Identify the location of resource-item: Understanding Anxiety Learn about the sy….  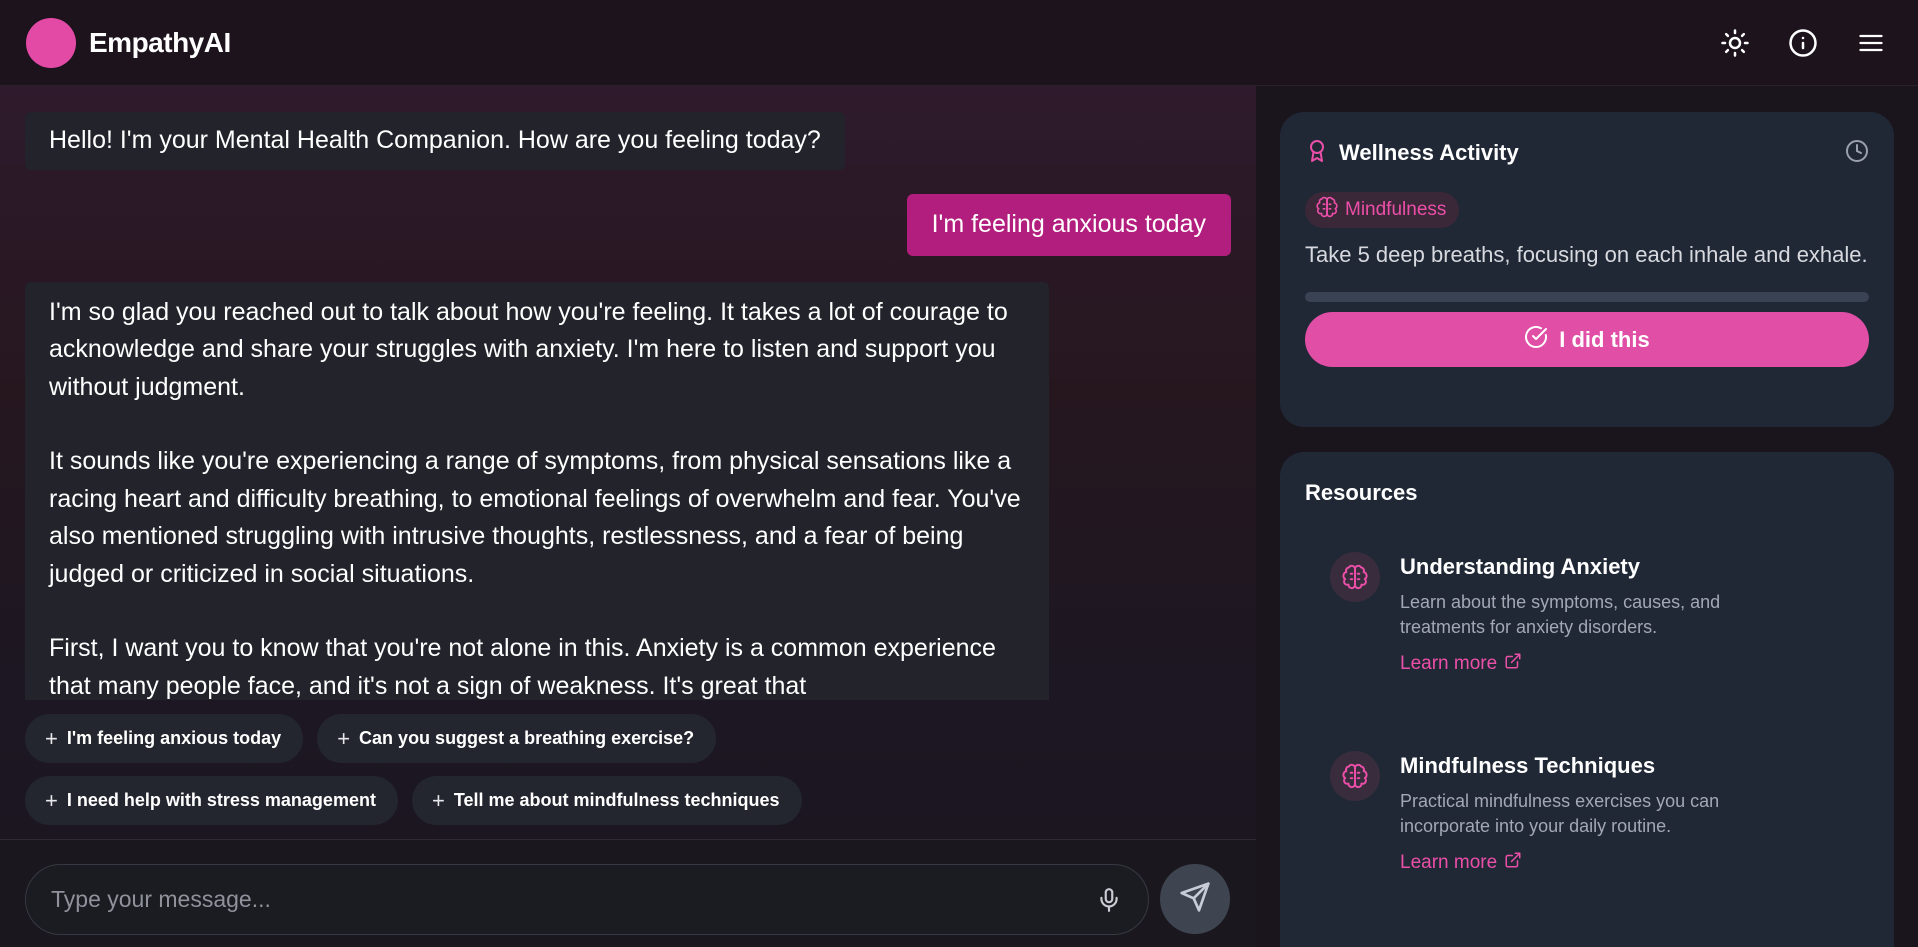
(1600, 614).